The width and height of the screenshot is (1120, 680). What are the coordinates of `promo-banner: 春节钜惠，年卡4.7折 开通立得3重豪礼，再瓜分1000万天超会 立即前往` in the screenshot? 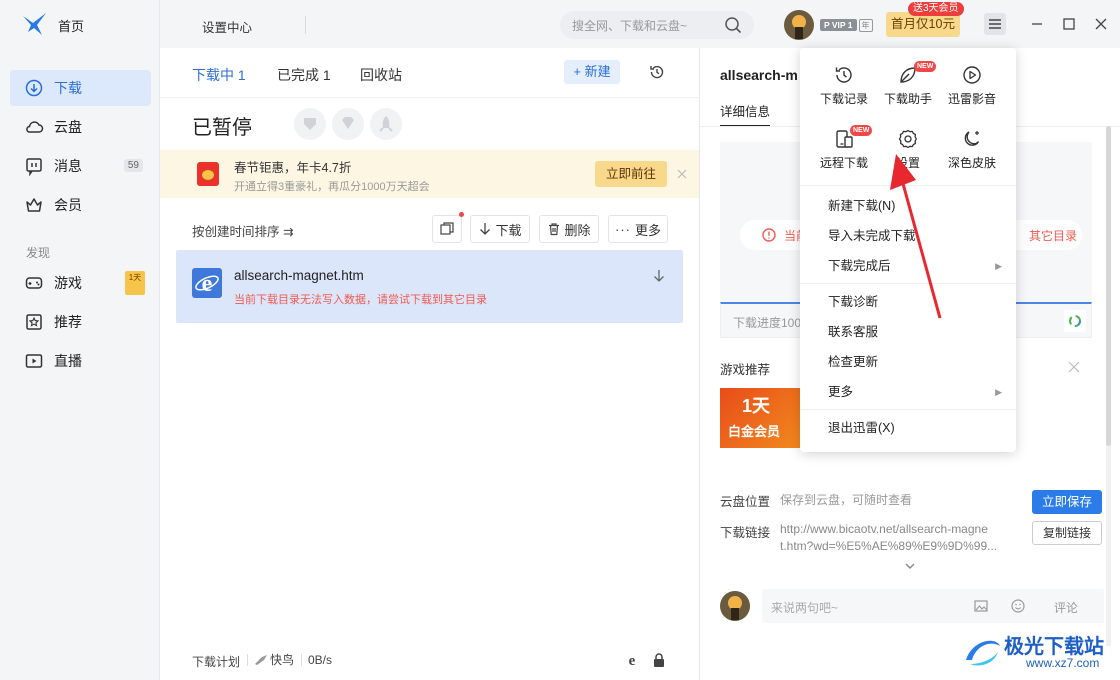 It's located at (429, 174).